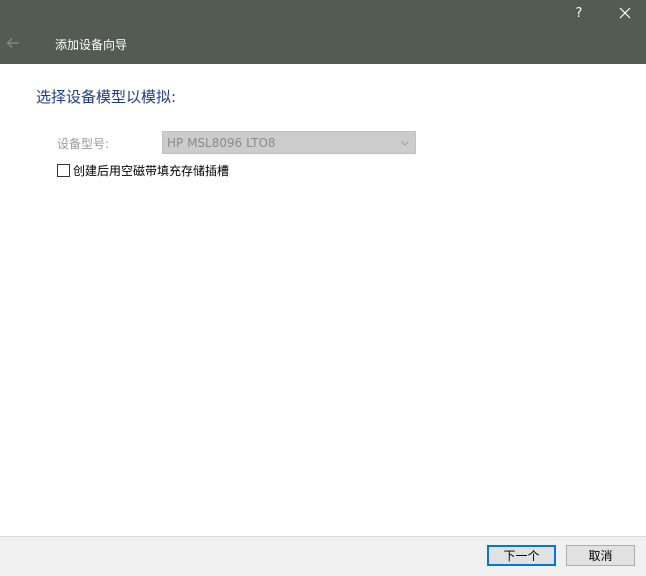  Describe the element at coordinates (405, 143) in the screenshot. I see `chevron-down-icon` at that location.